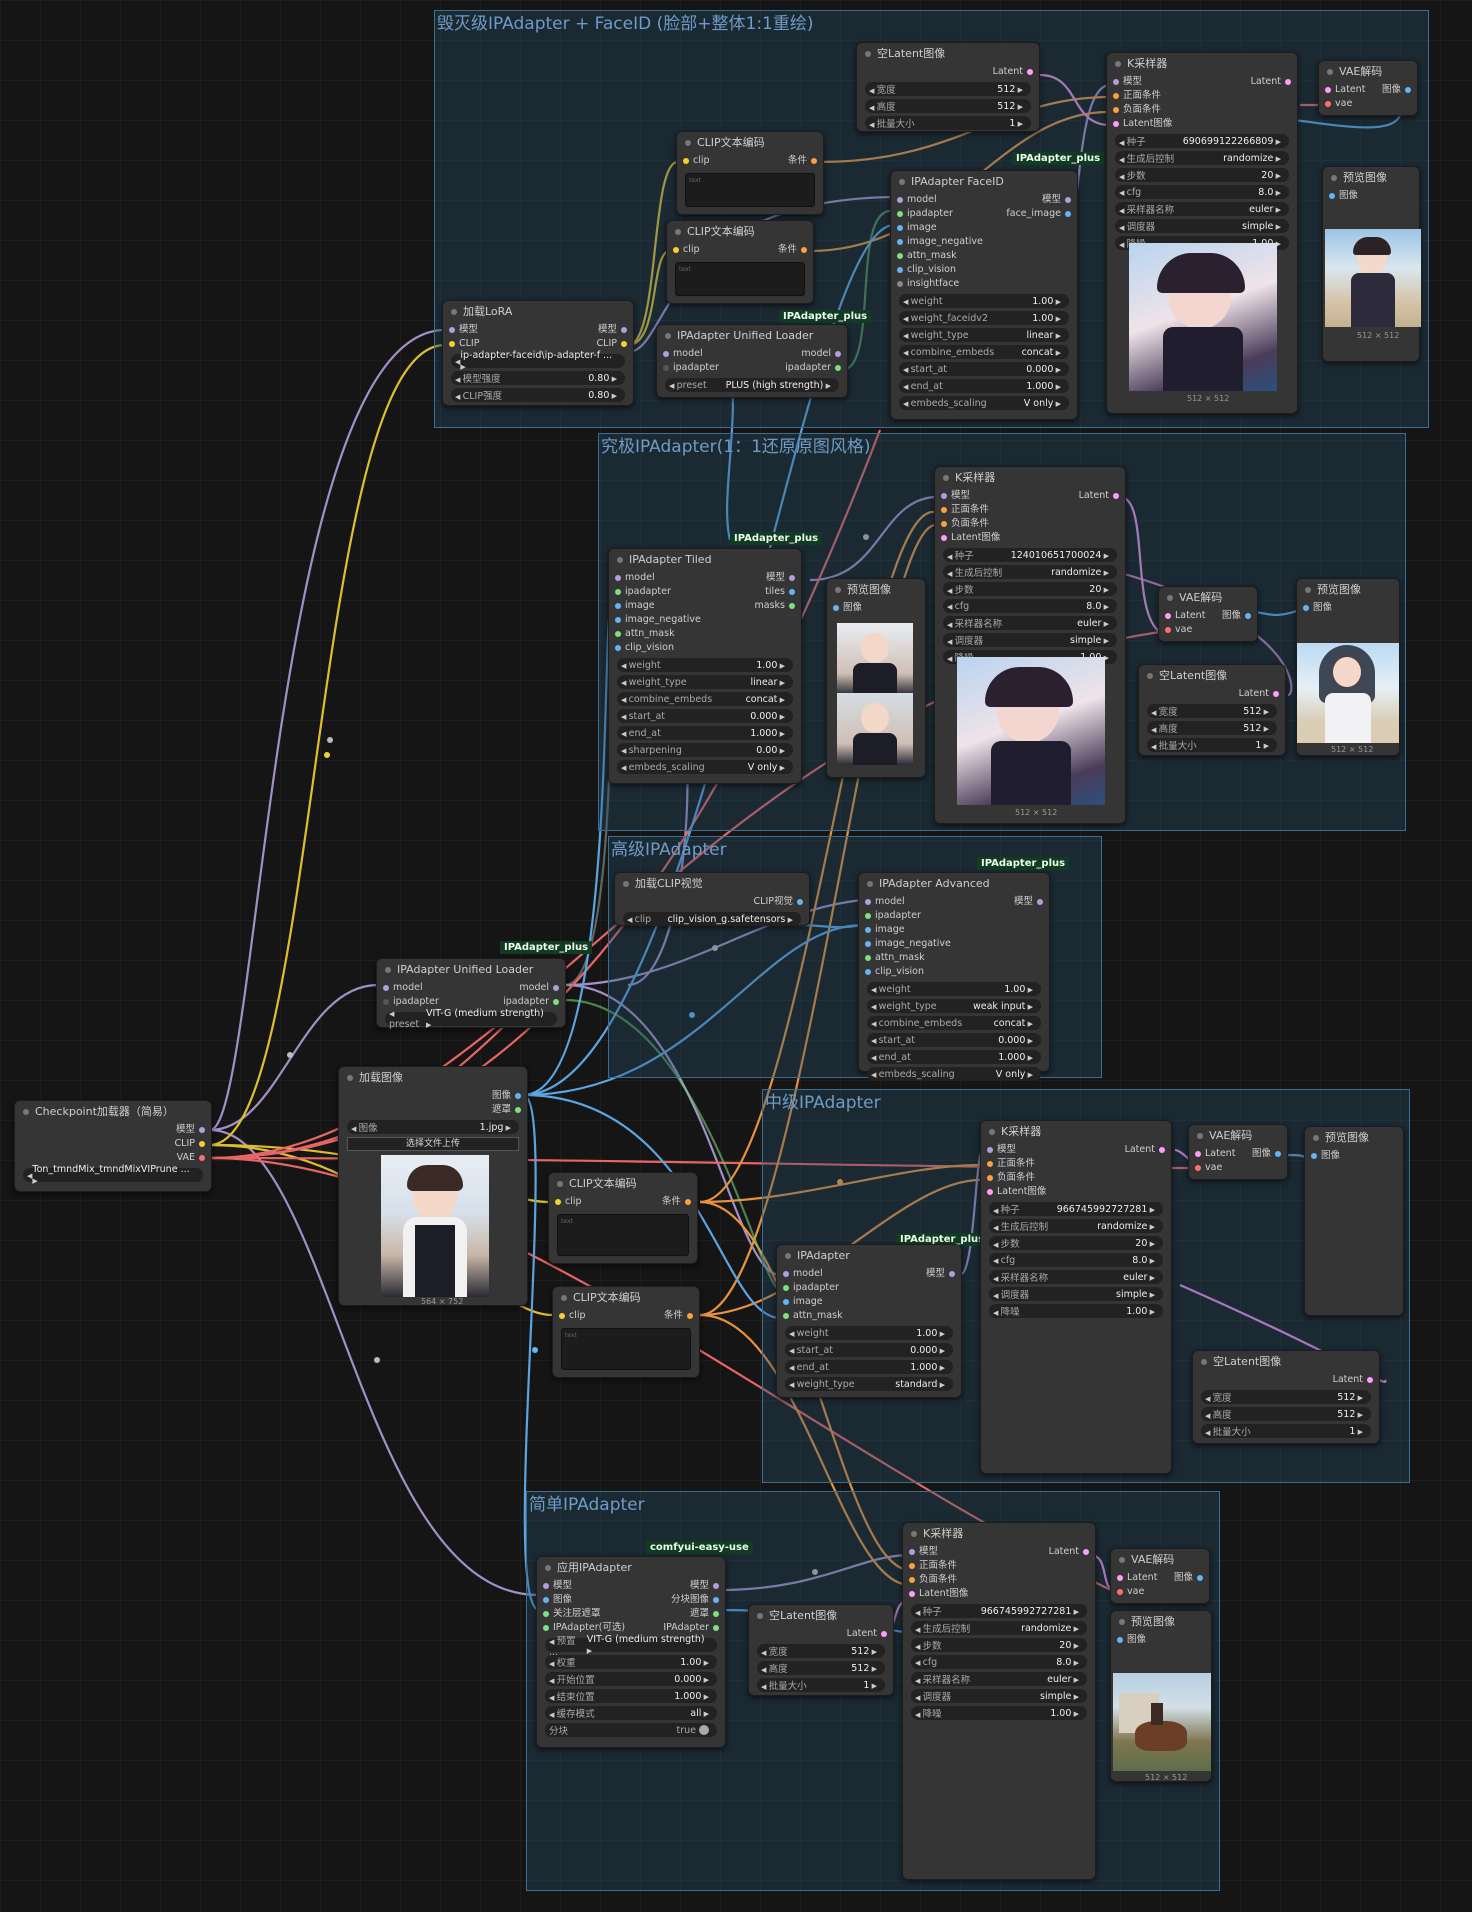 The width and height of the screenshot is (1472, 1912). Describe the element at coordinates (433, 1127) in the screenshot. I see `image-combo: 图像 1.jpg` at that location.